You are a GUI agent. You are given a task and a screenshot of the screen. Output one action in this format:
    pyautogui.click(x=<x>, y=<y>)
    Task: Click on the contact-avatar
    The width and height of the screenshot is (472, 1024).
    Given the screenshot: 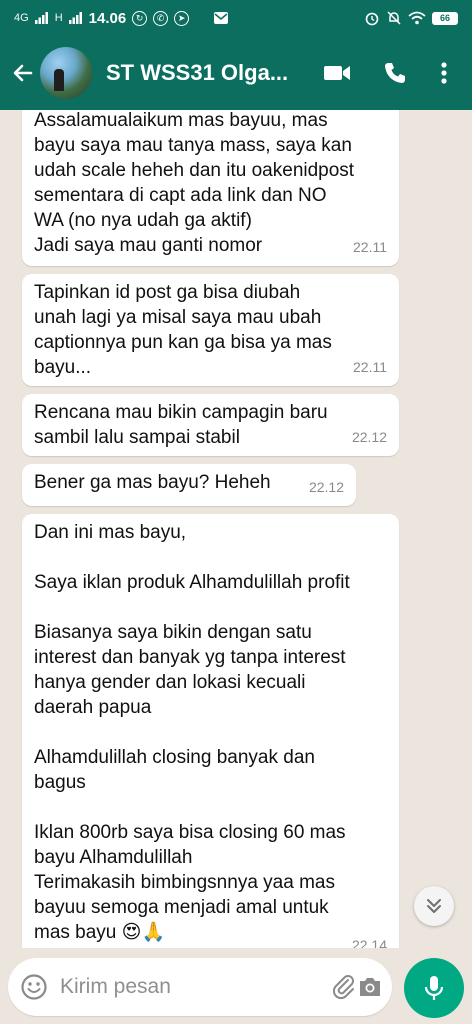 What is the action you would take?
    pyautogui.click(x=66, y=73)
    